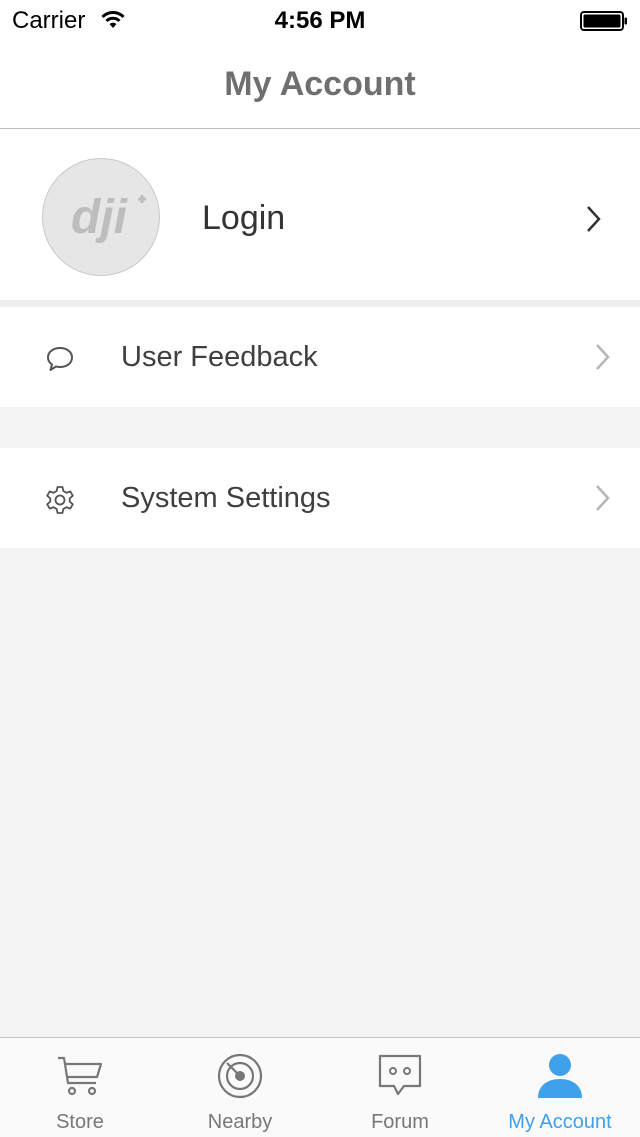  I want to click on tab-store: Store, so click(80, 1087).